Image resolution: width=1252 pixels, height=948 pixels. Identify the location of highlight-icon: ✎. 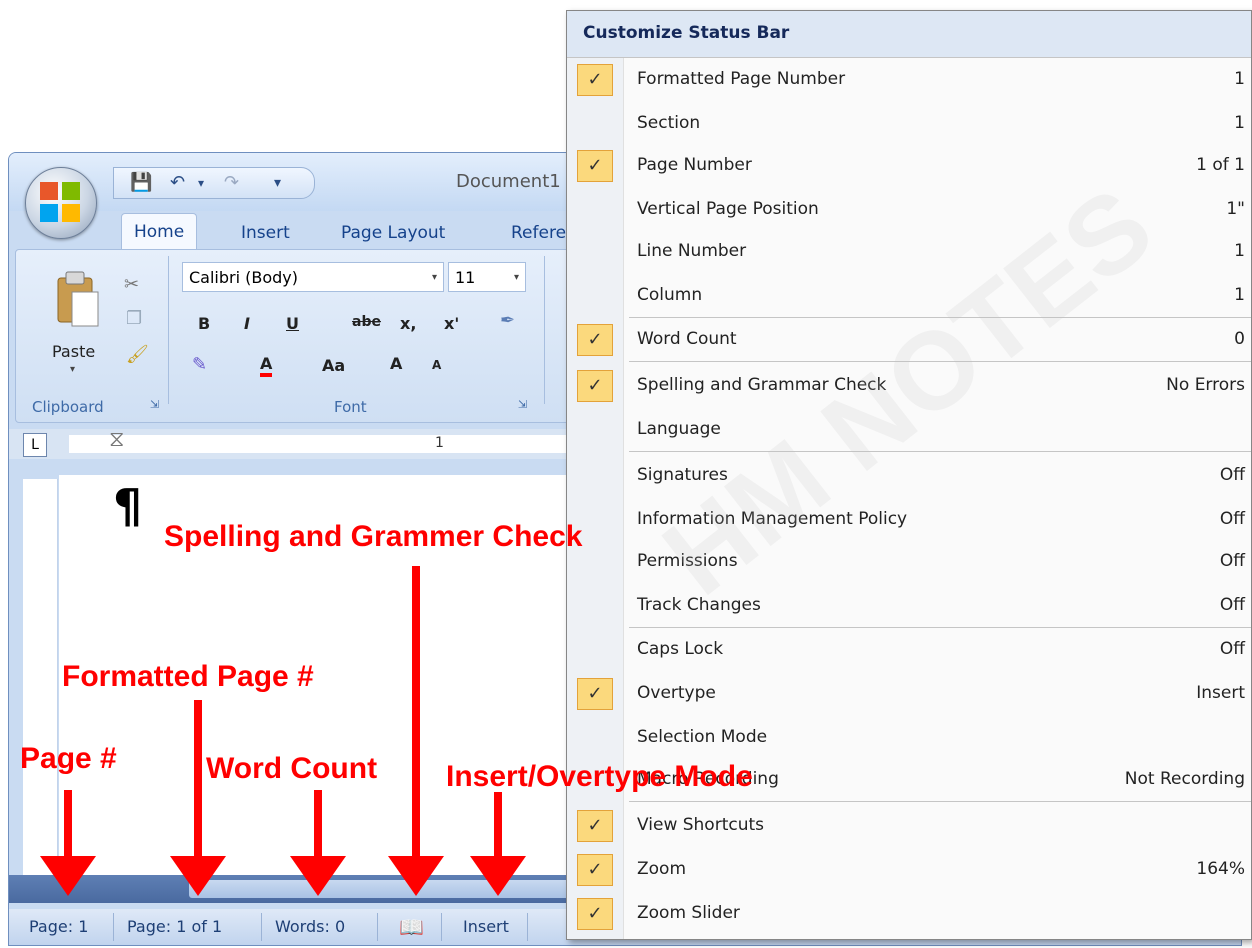
(199, 364).